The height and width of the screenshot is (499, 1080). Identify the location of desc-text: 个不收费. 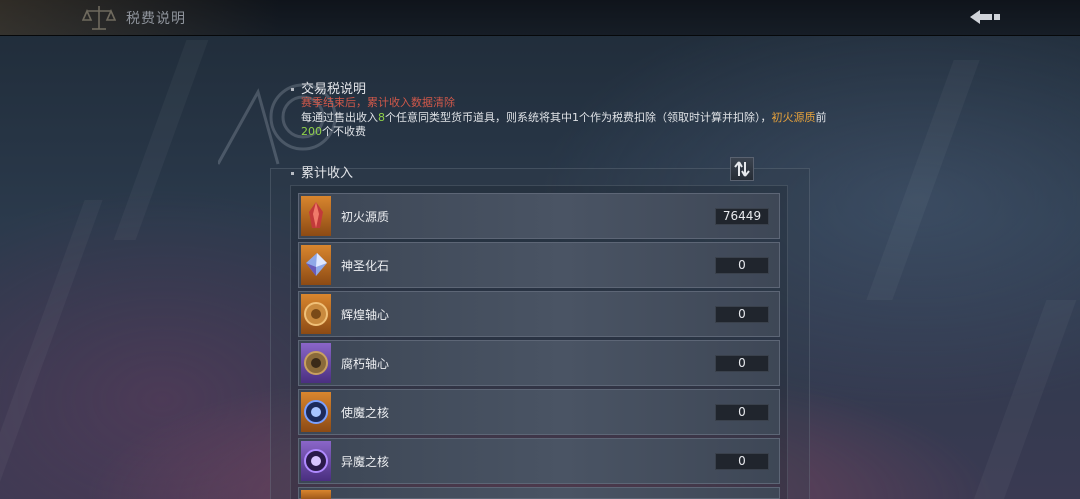
(344, 131).